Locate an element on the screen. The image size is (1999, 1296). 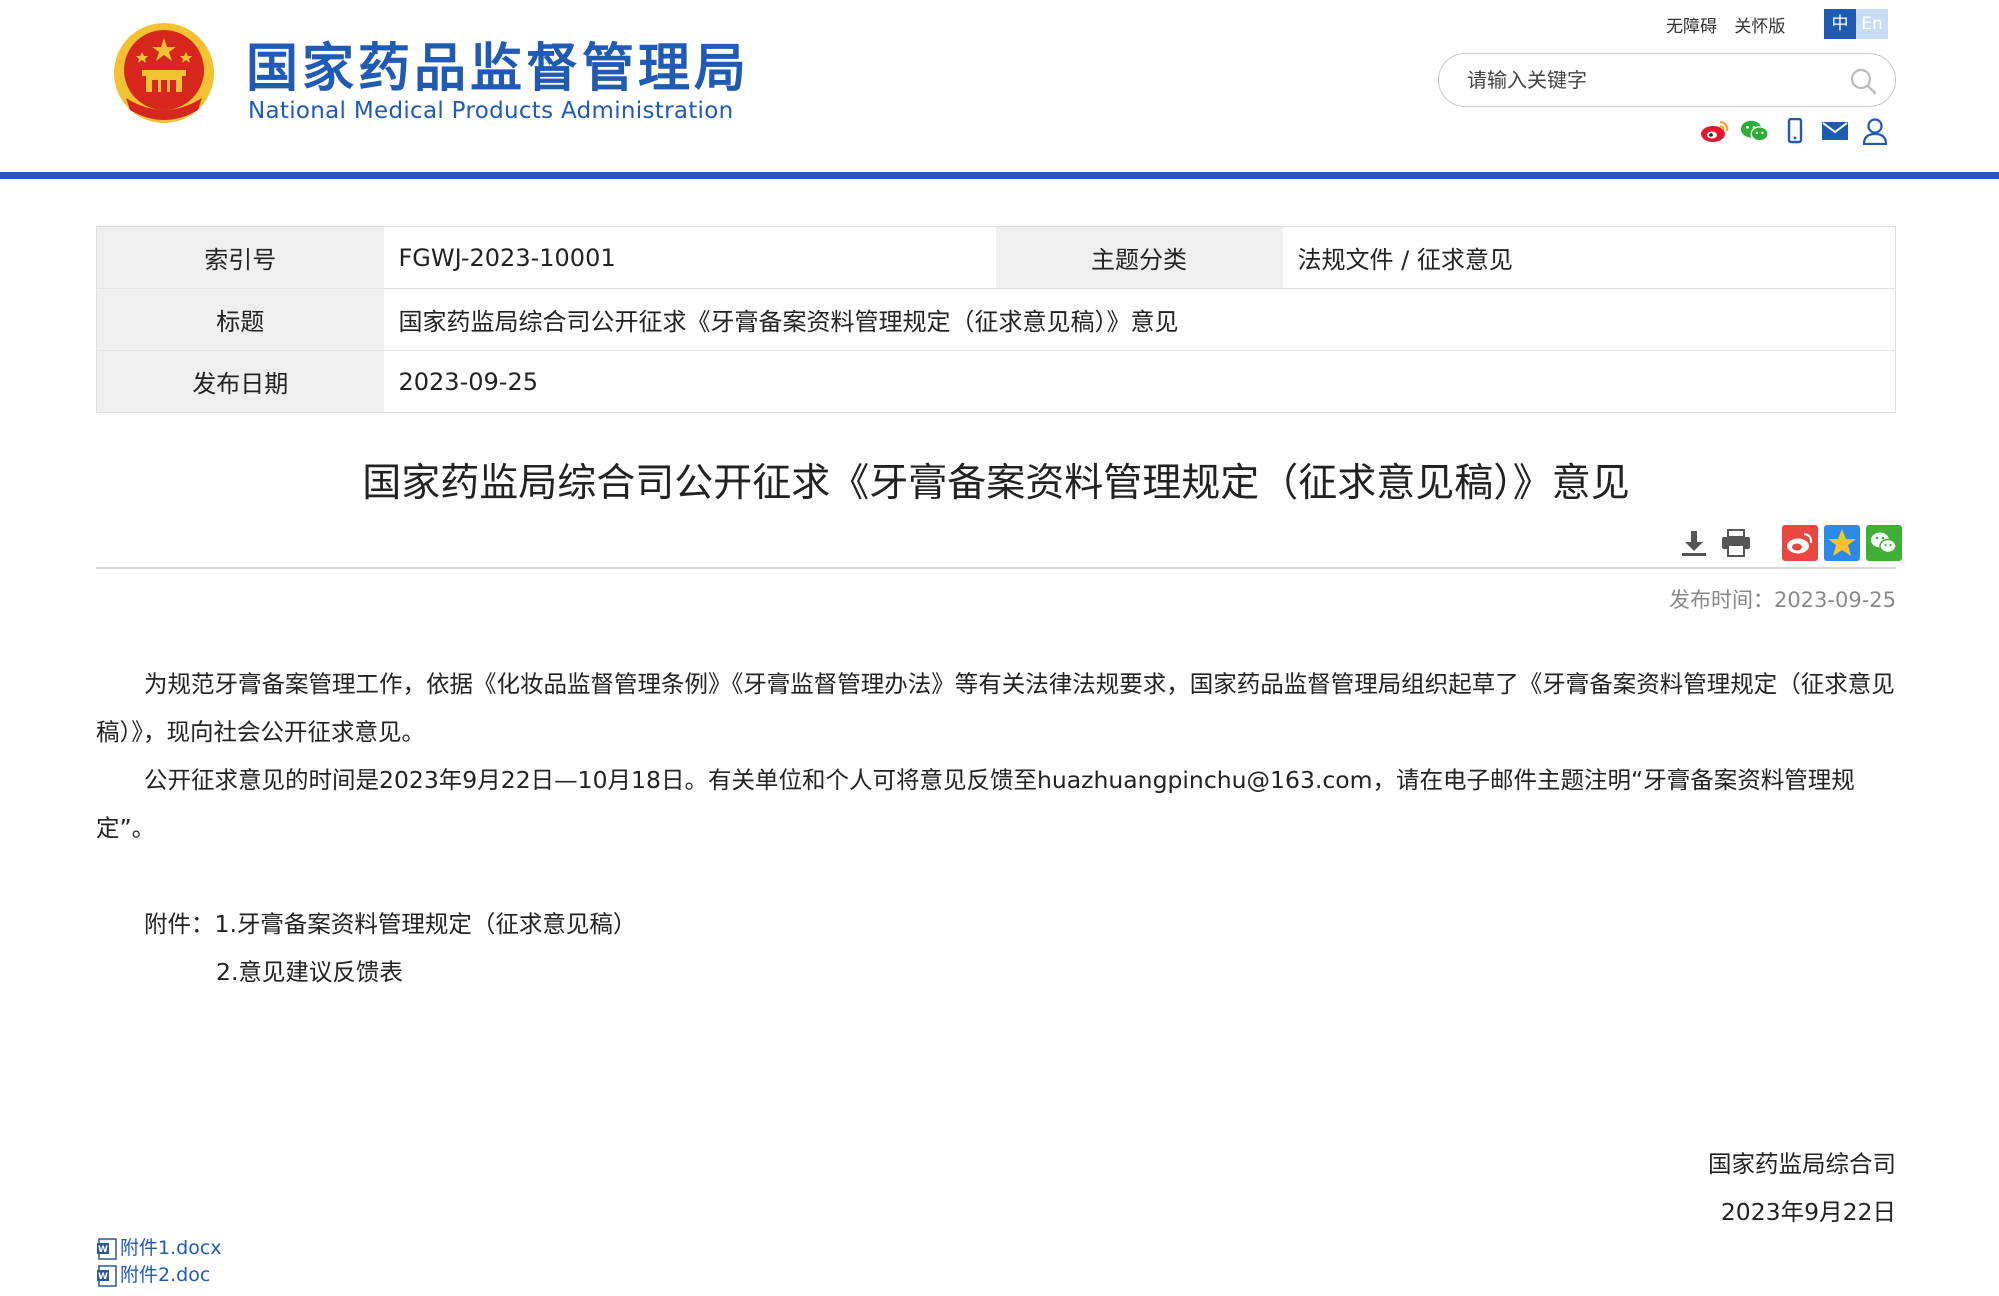
search-input is located at coordinates (1647, 80).